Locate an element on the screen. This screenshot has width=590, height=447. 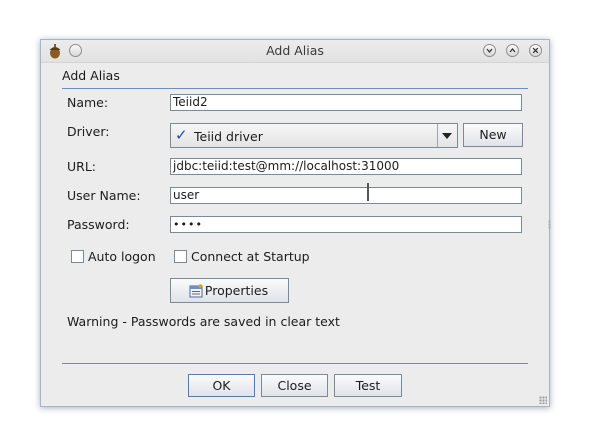
url-input: jdbc:teiid:test@mm://localhost:31000 is located at coordinates (346, 166).